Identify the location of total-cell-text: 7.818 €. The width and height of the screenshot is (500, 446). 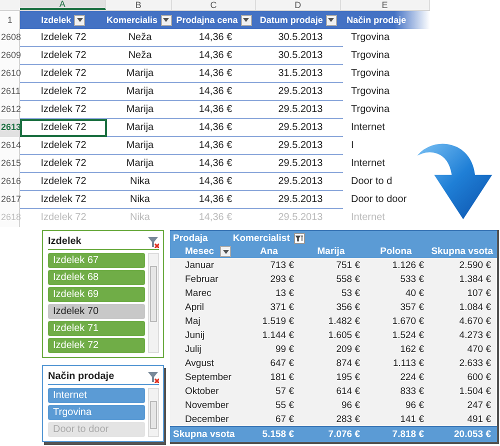
(408, 434).